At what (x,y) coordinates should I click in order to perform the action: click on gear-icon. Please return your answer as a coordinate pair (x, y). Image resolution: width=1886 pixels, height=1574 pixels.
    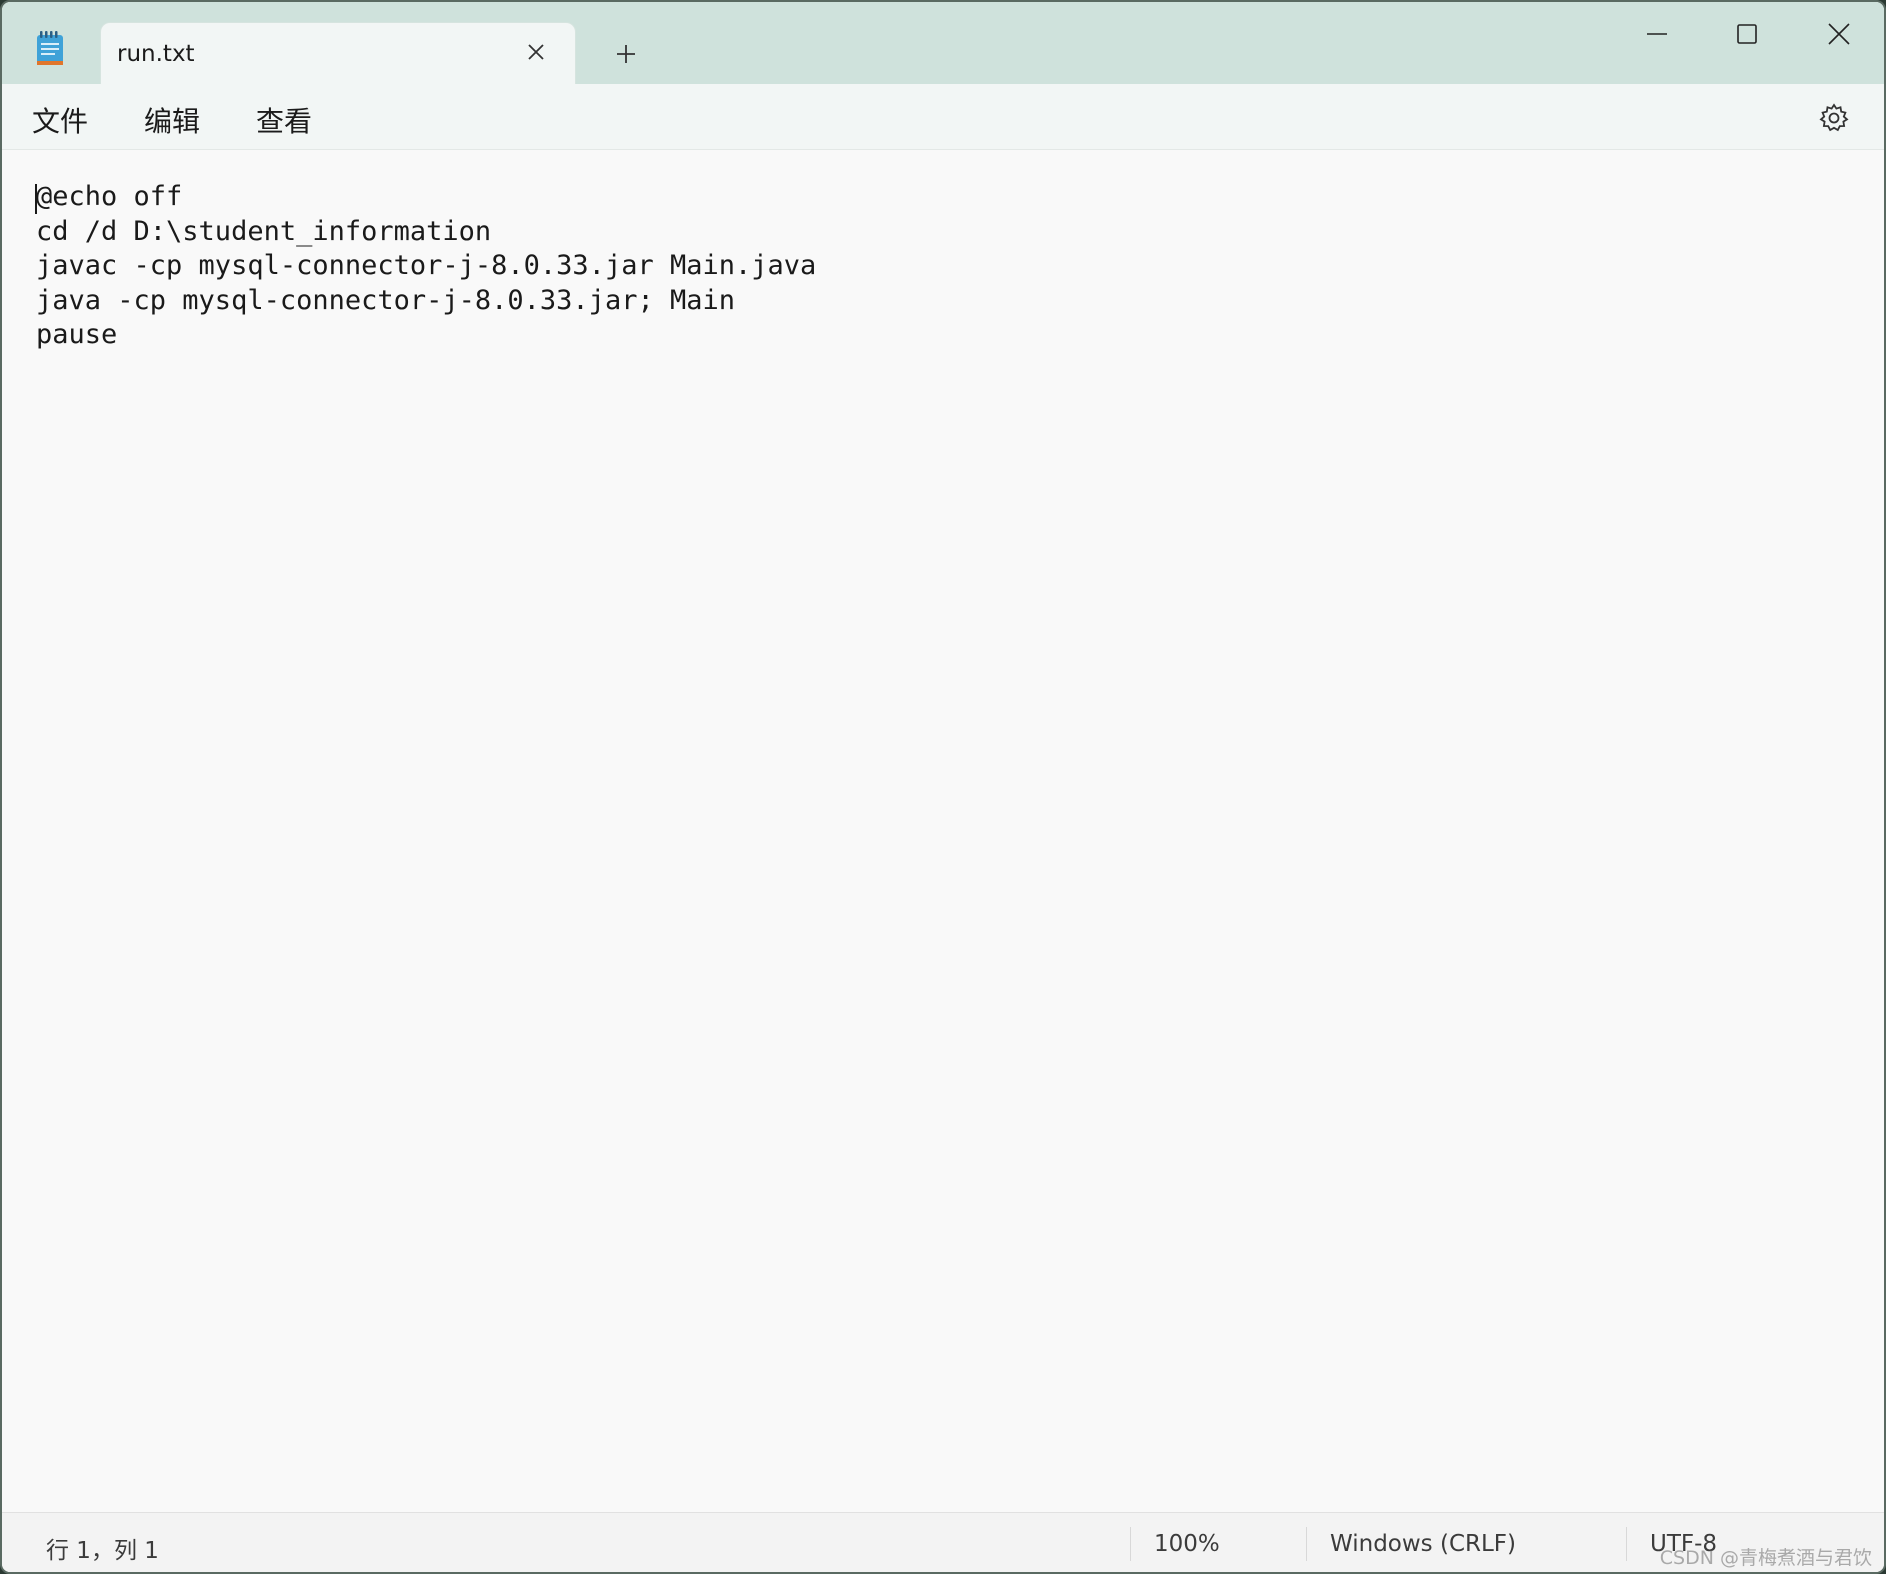
    Looking at the image, I should click on (1834, 117).